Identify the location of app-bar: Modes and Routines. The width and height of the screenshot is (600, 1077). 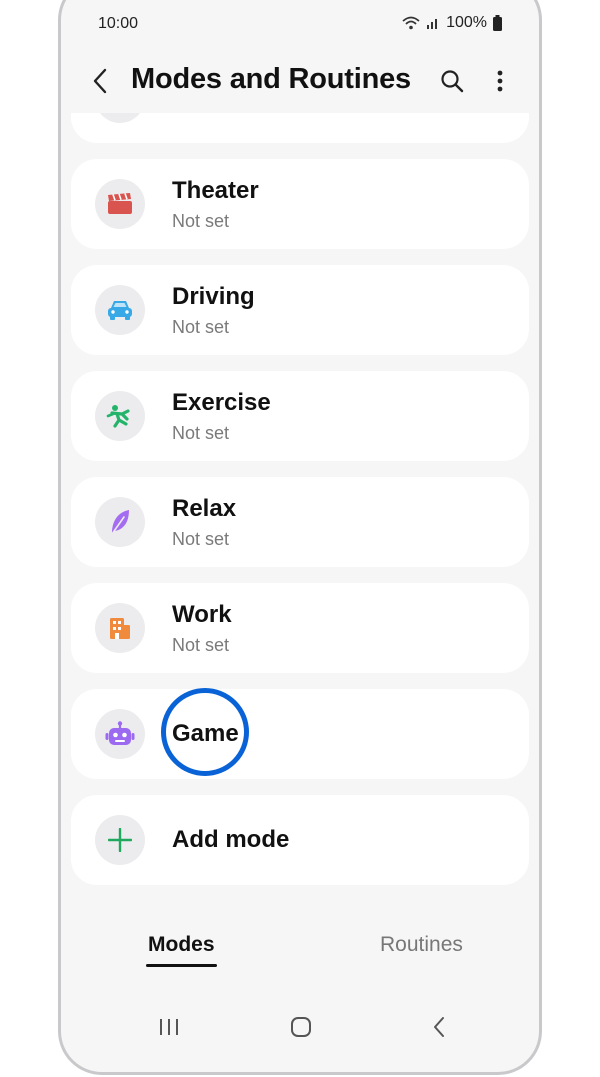
(300, 83).